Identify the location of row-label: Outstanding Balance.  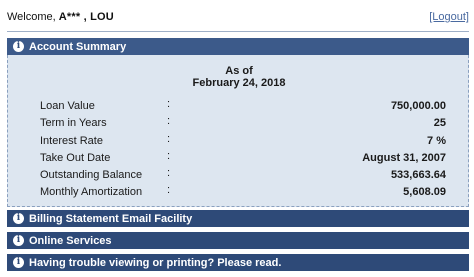
(91, 175).